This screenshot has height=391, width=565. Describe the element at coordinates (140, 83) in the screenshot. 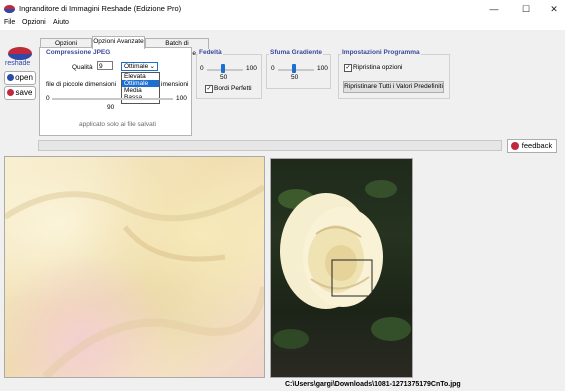

I see `dropdown-option-optimal: Ottimale` at that location.